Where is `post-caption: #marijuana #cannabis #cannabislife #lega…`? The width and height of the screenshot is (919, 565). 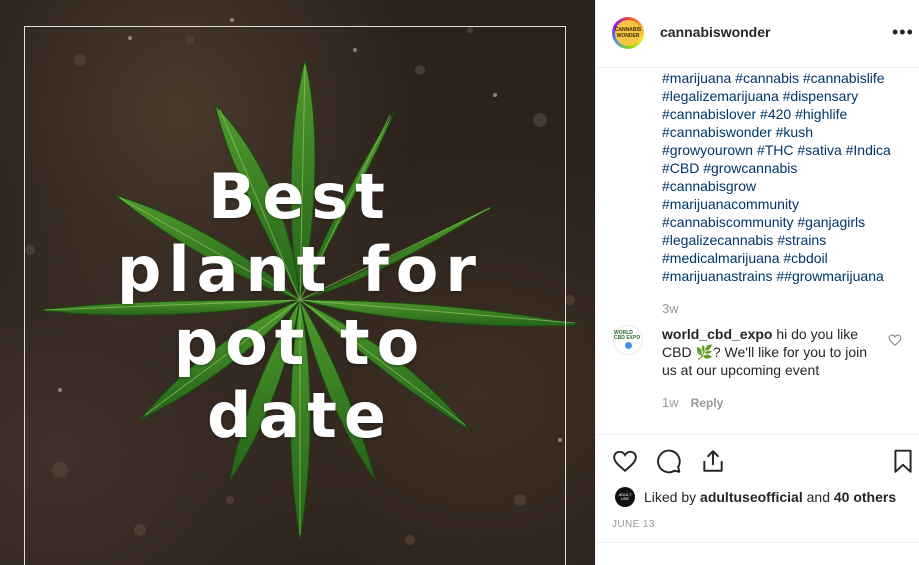
post-caption: #marijuana #cannabis #cannabislife #lega… is located at coordinates (787, 177).